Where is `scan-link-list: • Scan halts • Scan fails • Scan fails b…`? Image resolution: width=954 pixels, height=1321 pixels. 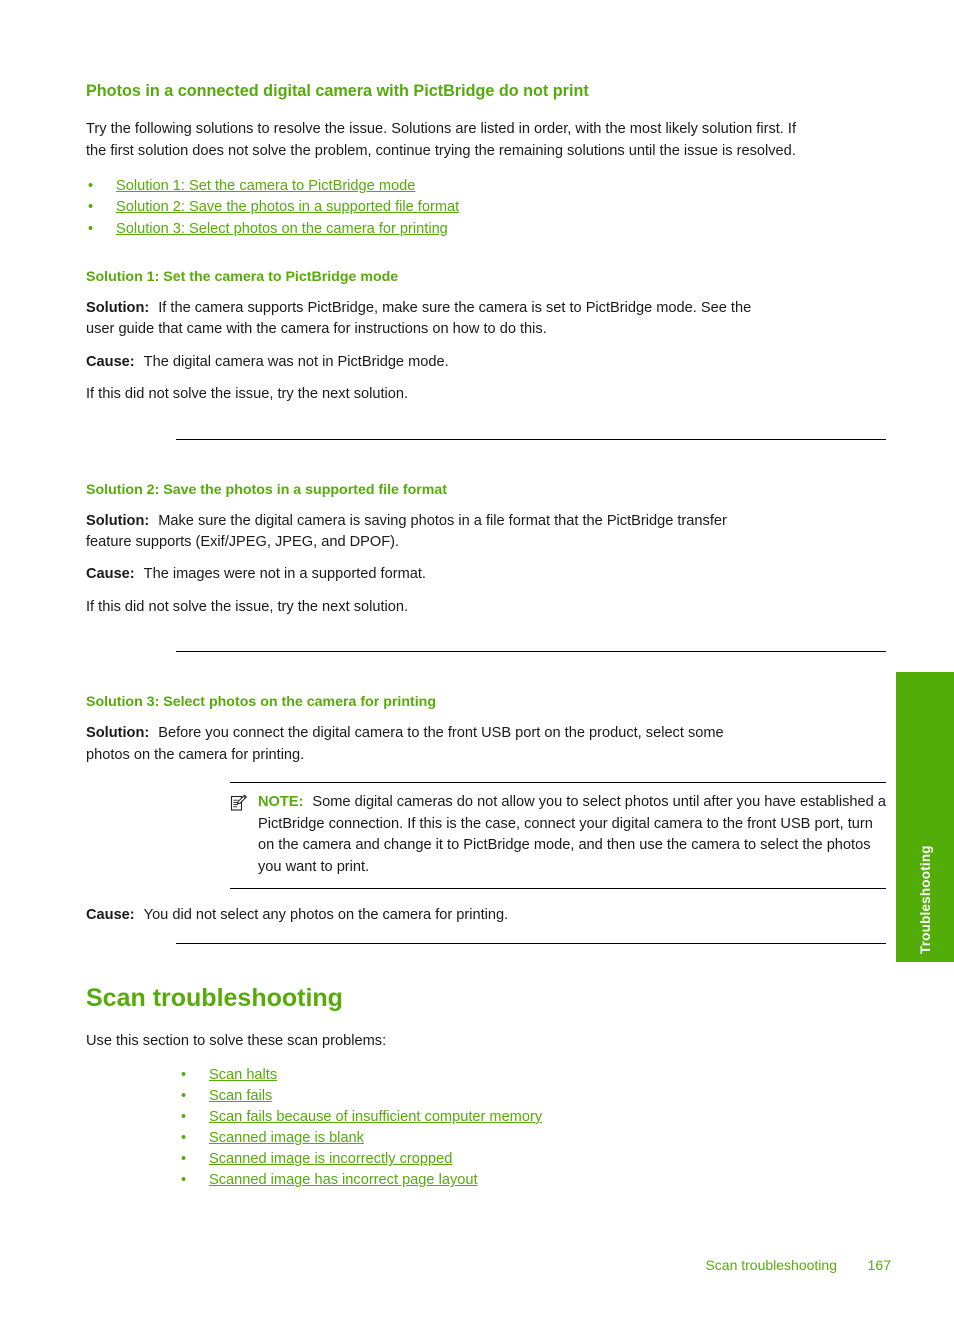
scan-link-list: • Scan halts • Scan fails • Scan fails b… is located at coordinates (535, 1128).